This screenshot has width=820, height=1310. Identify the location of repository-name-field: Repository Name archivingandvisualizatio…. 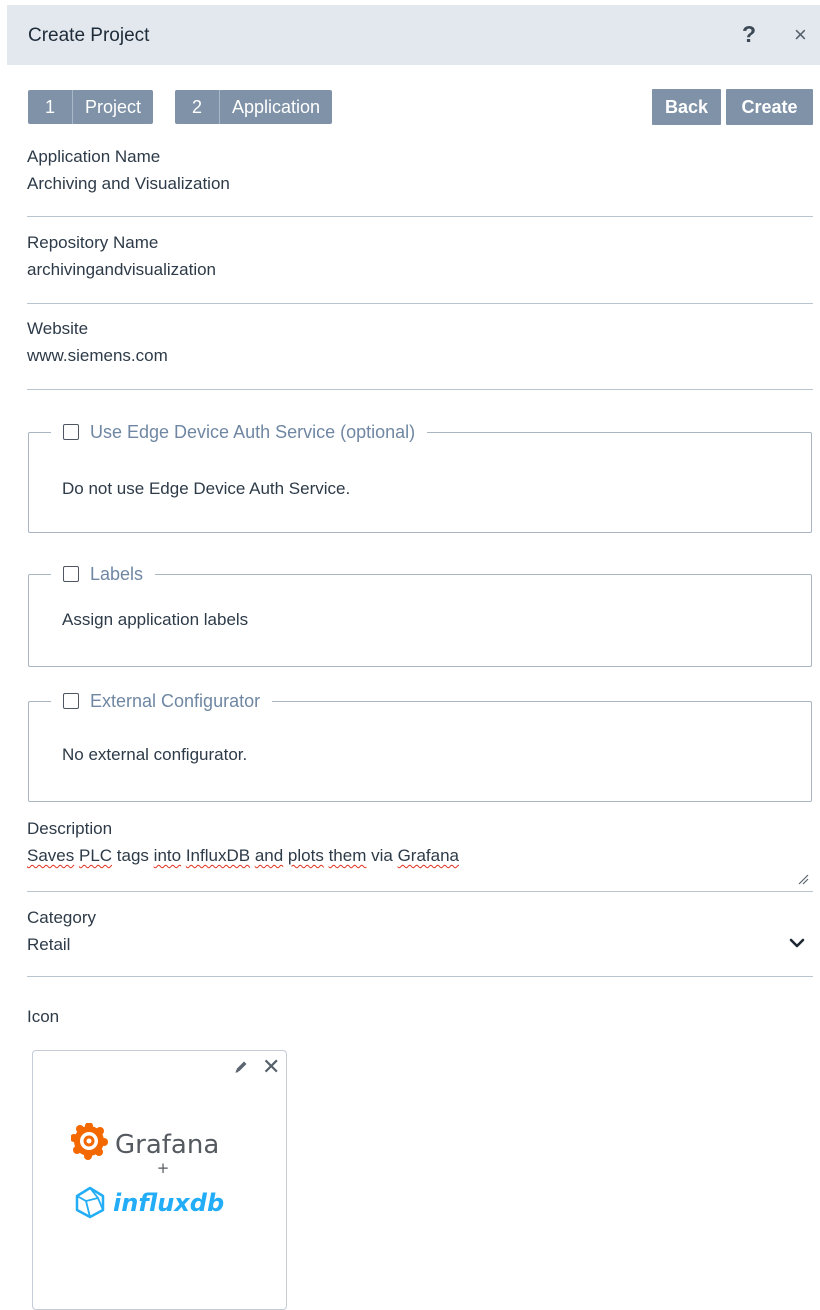
(420, 256).